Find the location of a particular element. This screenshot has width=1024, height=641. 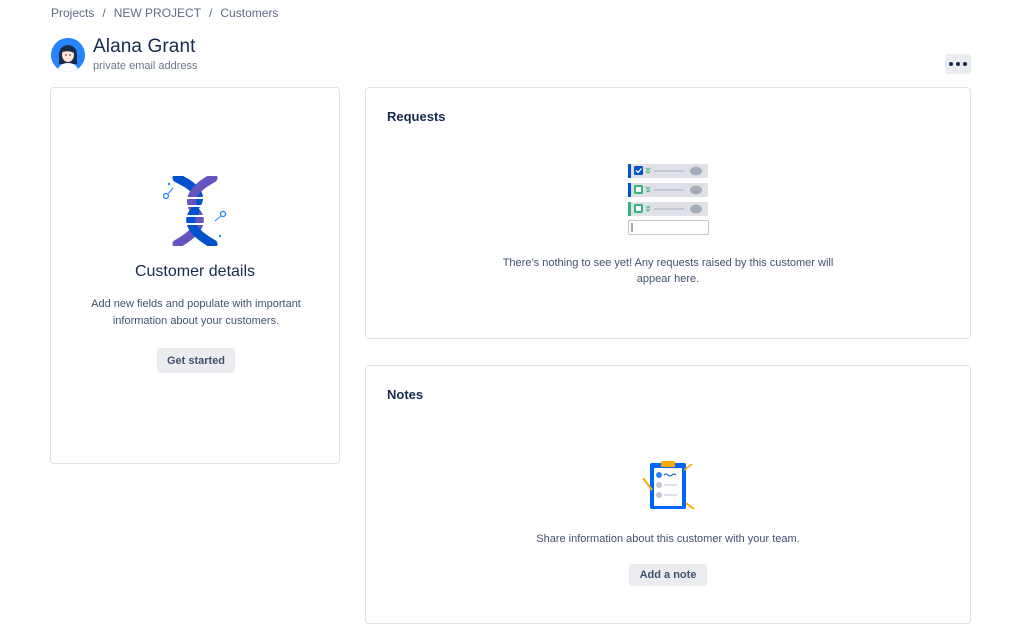

add-note-button: Add a note is located at coordinates (668, 575).